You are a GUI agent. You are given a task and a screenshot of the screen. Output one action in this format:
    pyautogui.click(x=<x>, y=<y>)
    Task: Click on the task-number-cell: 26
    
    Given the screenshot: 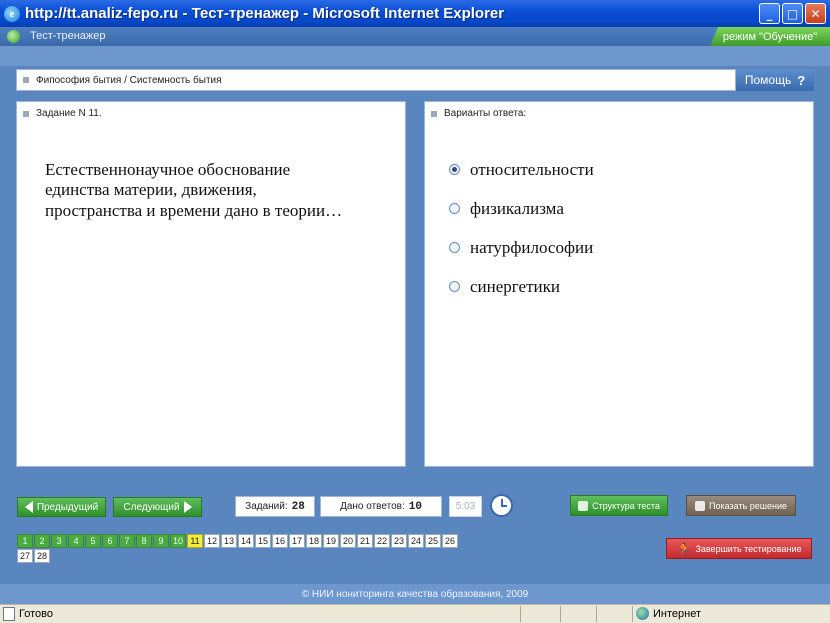 What is the action you would take?
    pyautogui.click(x=450, y=541)
    